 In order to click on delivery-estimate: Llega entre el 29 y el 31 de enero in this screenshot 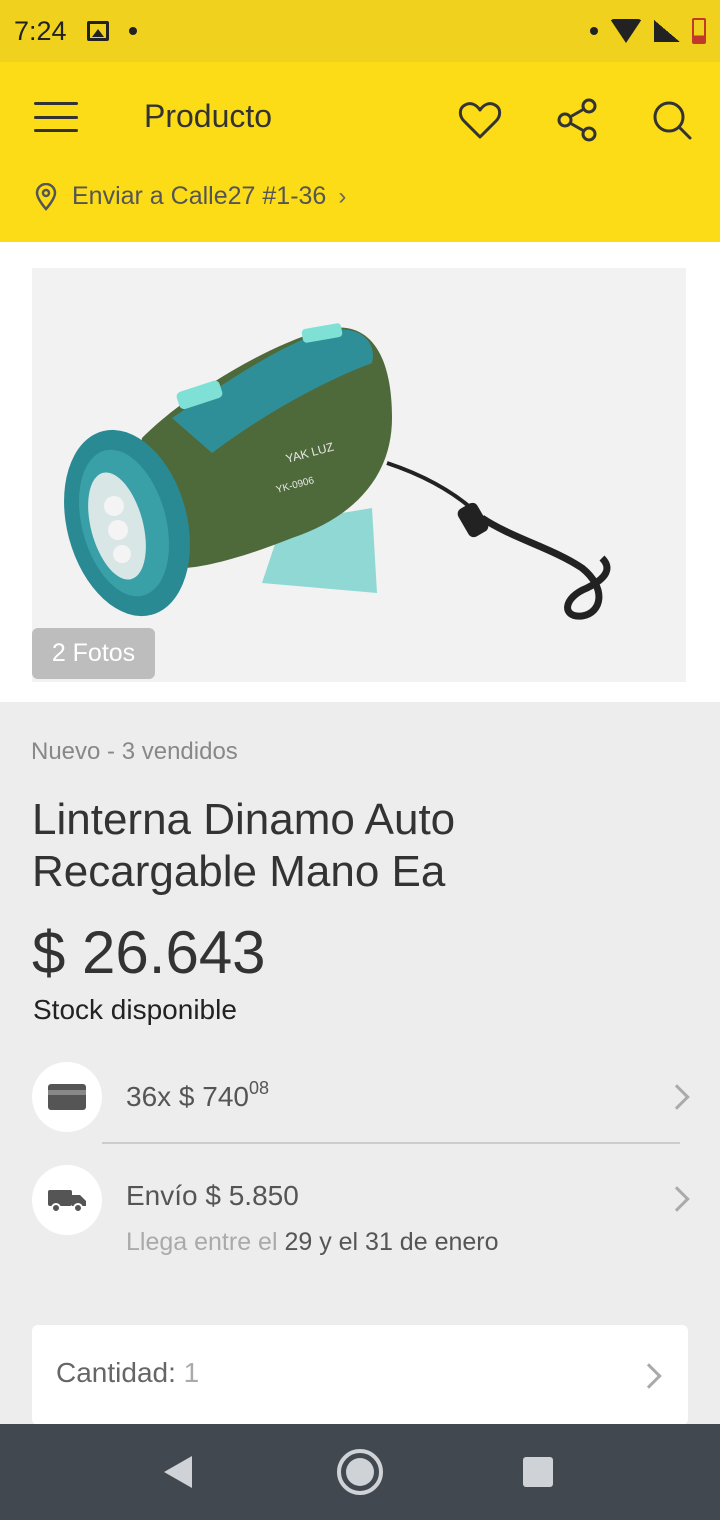, I will do `click(312, 1242)`.